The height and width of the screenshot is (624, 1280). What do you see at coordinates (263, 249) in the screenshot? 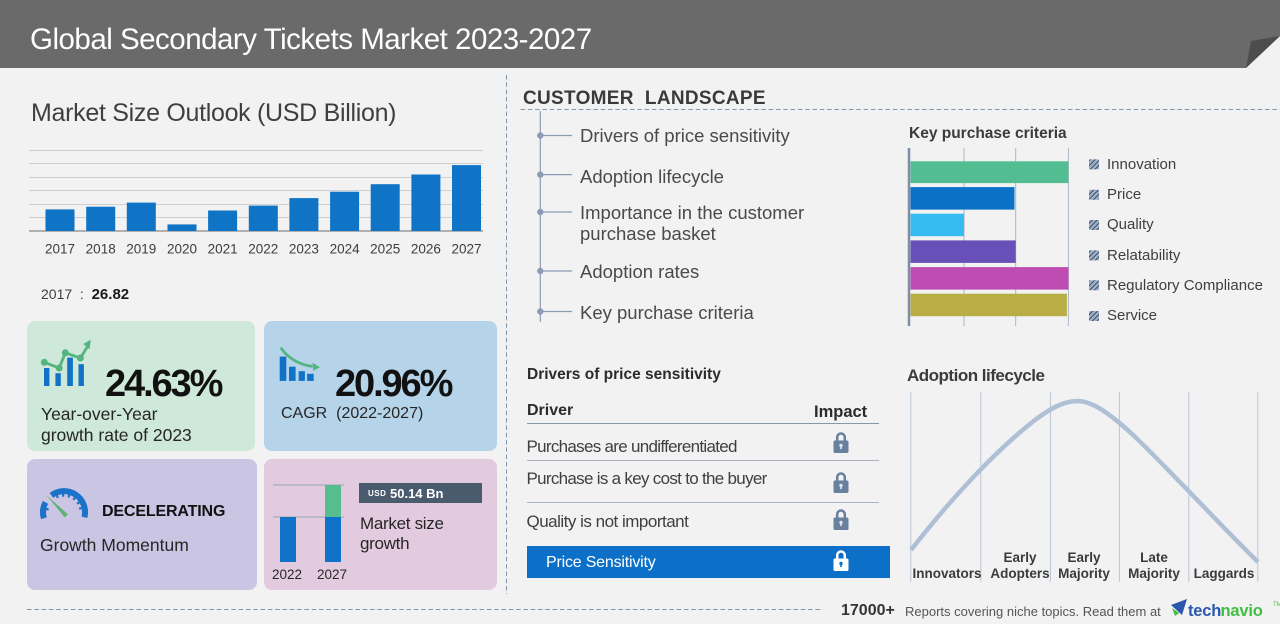
I see `svg-text: 2022` at bounding box center [263, 249].